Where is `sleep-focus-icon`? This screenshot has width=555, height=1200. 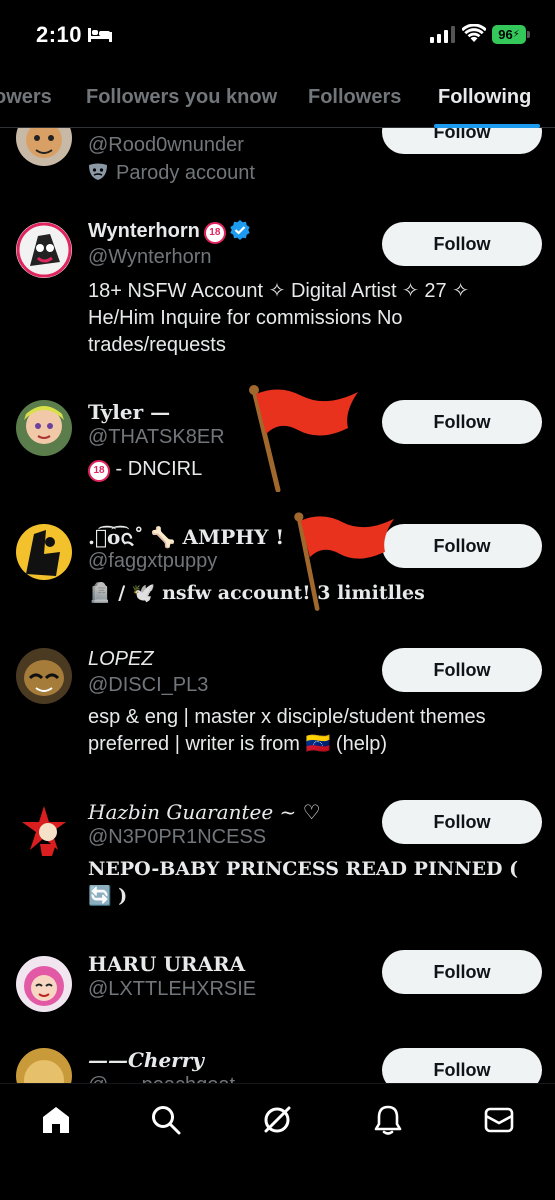
sleep-focus-icon is located at coordinates (100, 35).